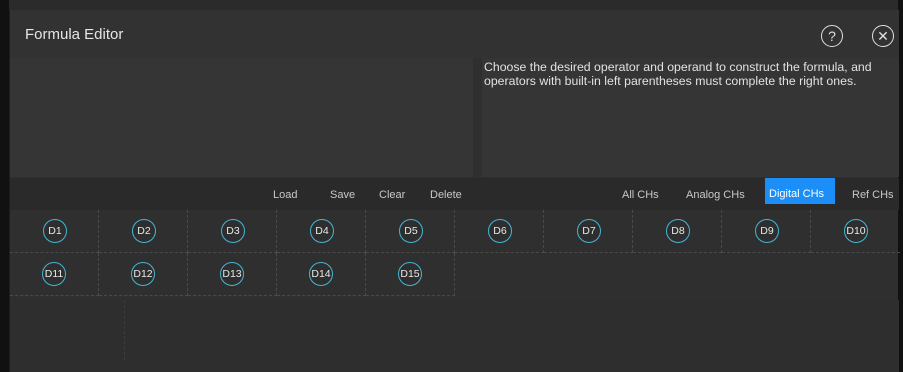  I want to click on channel-cell: D15, so click(410, 274).